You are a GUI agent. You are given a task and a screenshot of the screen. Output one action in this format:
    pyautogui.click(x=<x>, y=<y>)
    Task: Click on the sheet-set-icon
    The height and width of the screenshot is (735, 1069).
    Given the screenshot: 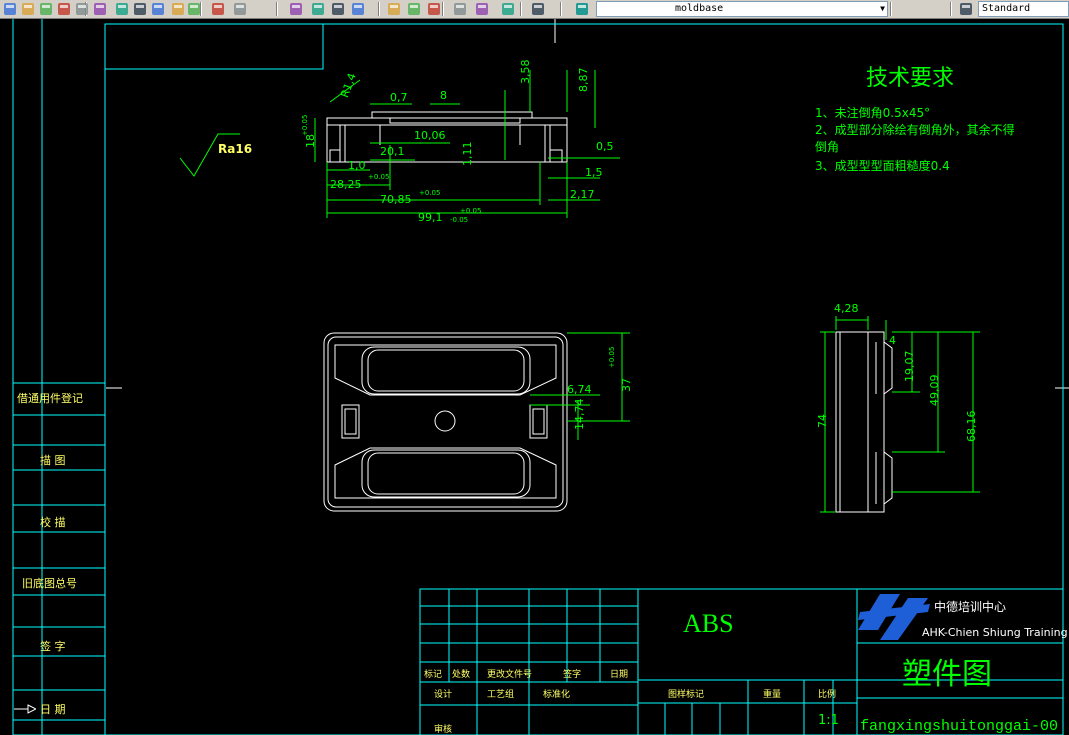 What is the action you would take?
    pyautogui.click(x=434, y=9)
    